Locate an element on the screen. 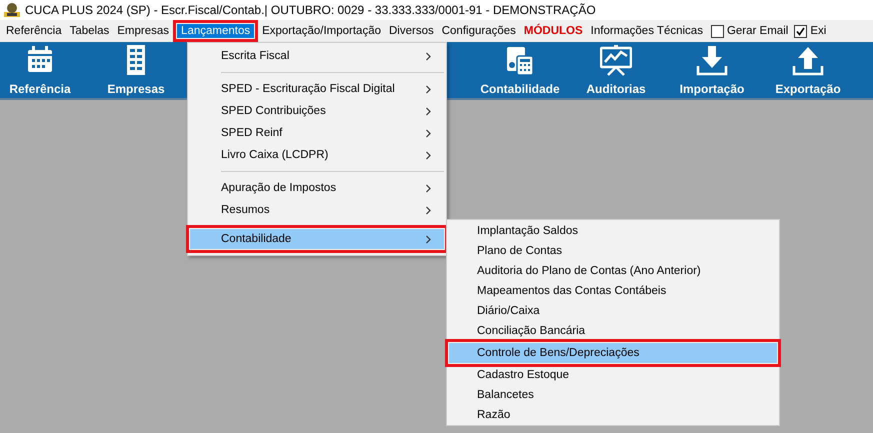  app-icon is located at coordinates (12, 10).